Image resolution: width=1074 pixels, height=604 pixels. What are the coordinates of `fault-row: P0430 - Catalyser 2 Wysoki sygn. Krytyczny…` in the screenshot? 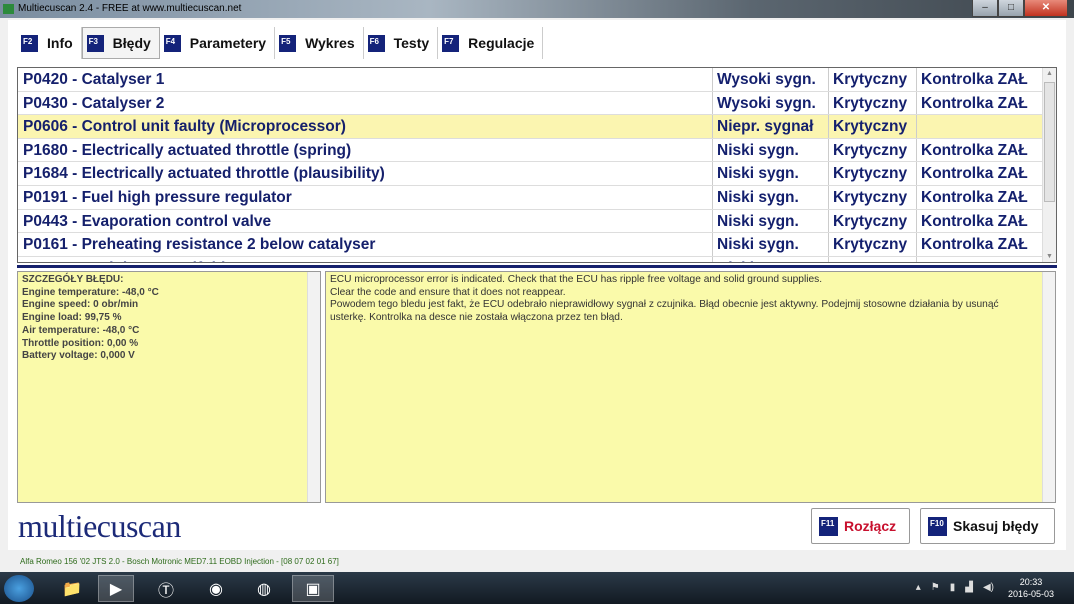 It's located at (537, 103).